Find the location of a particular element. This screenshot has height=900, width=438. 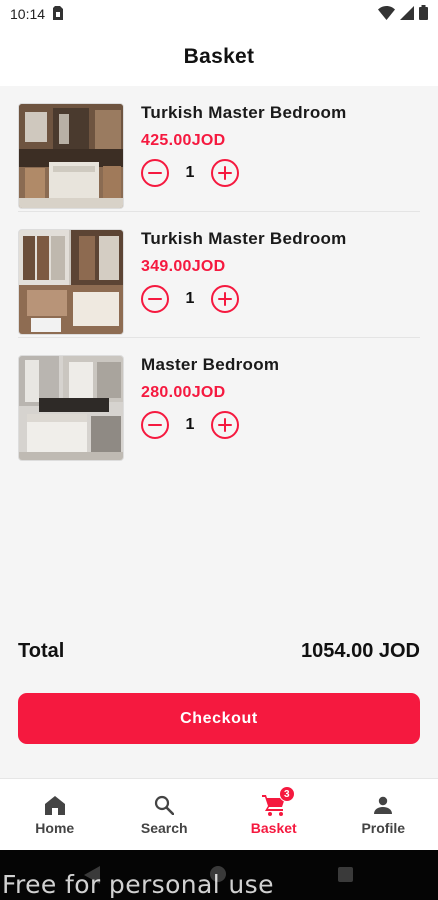

nav-label-basket: Basket is located at coordinates (273, 828).